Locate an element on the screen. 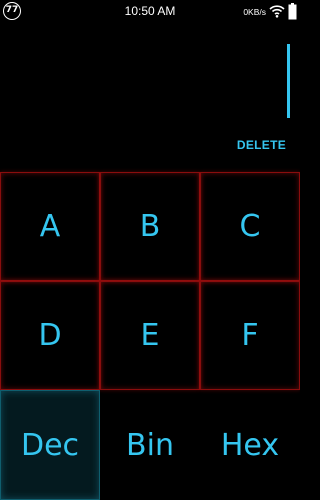 This screenshot has width=320, height=500. key-c: C is located at coordinates (250, 226).